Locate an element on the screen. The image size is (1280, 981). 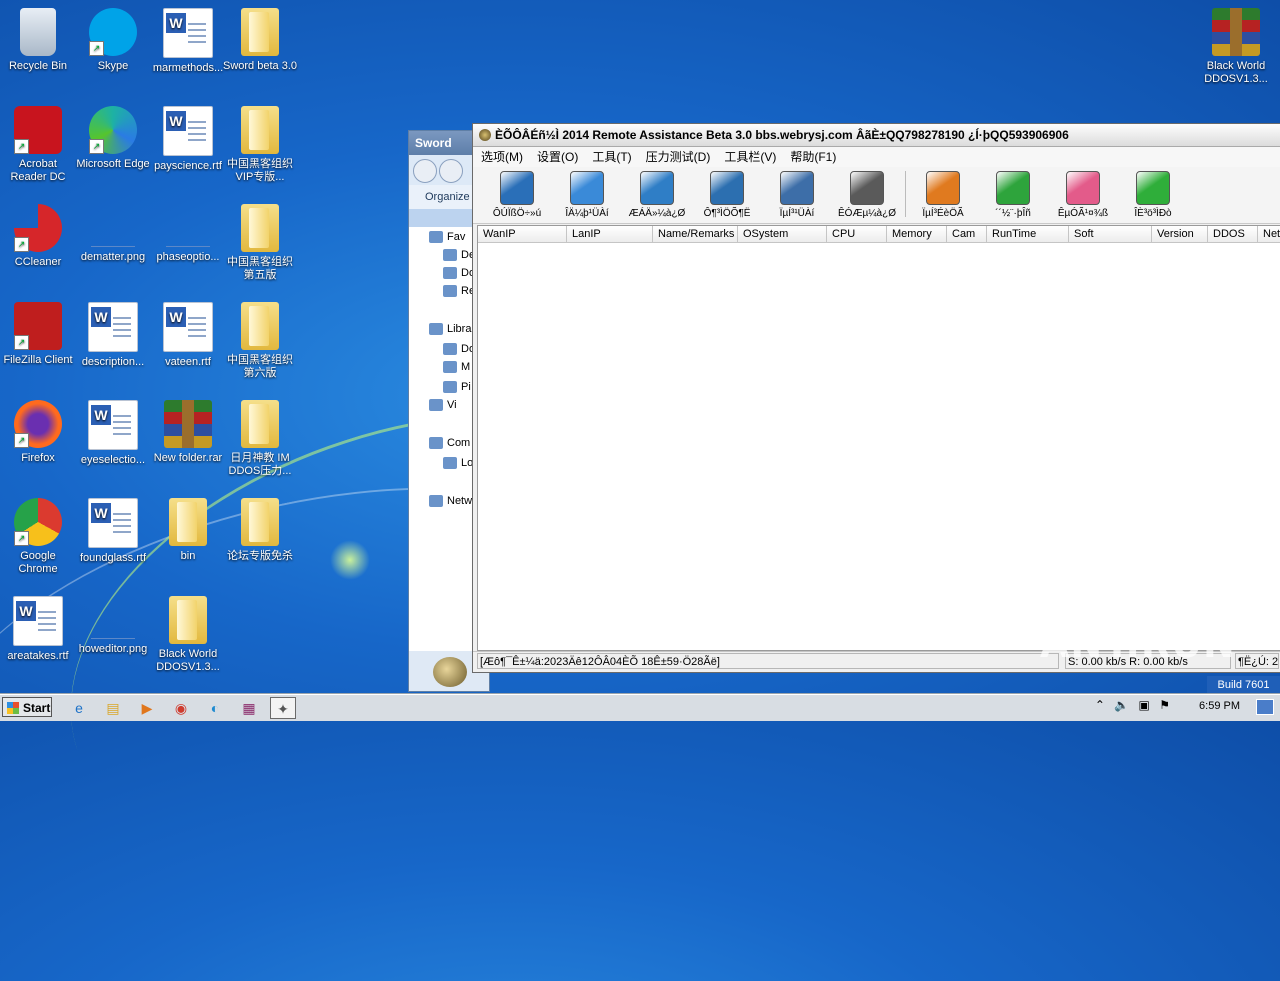
desktop-icon: ↗ Firefox is located at coordinates (38, 432).